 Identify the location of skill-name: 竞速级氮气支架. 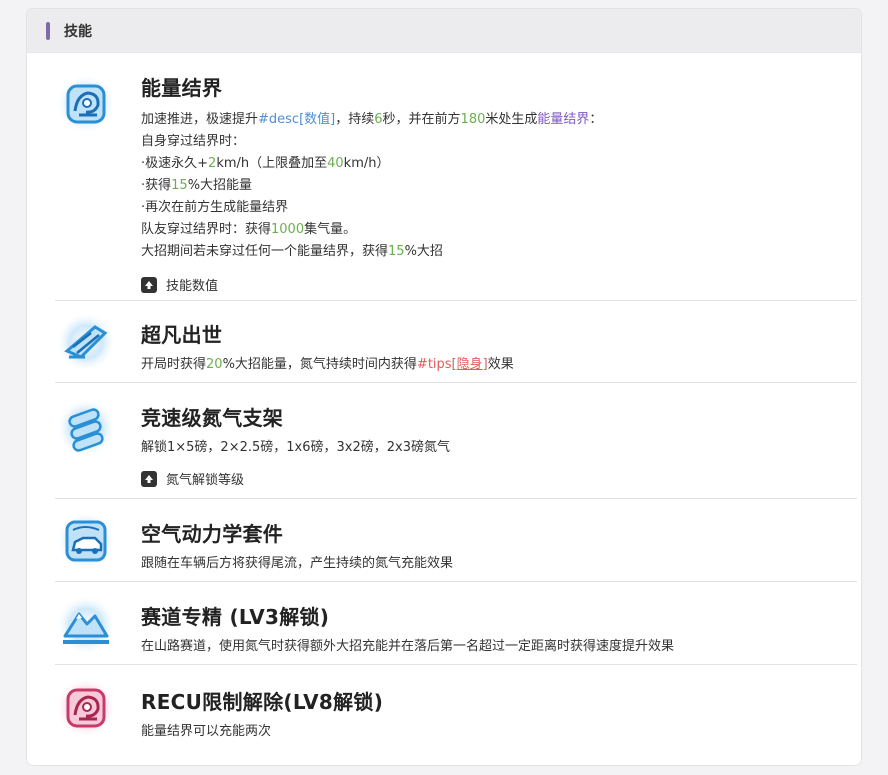
(212, 418).